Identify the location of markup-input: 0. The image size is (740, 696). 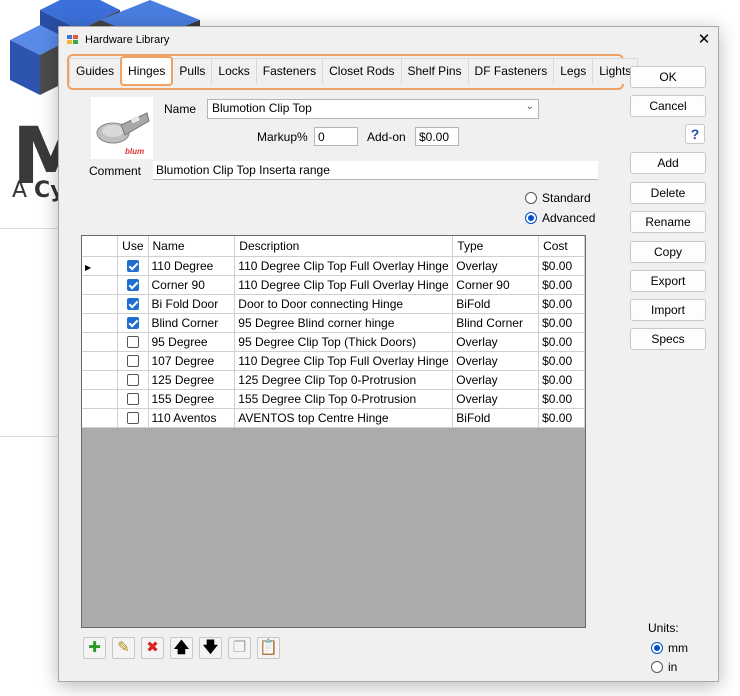
(336, 136).